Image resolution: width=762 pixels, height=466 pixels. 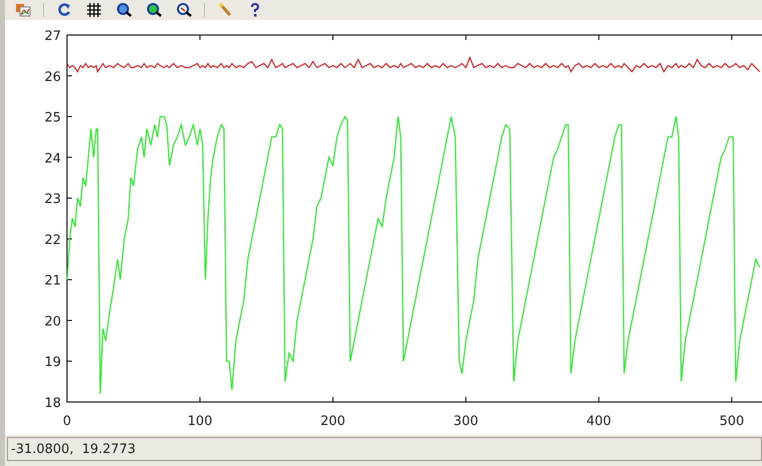 I want to click on refresh-icon, so click(x=64, y=10).